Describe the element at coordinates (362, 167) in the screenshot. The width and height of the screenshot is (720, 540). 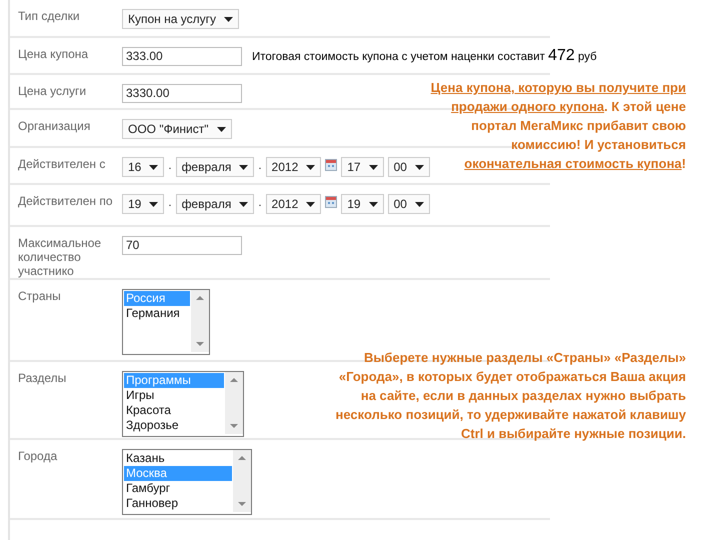
I see `hour-dropdown: 17` at that location.